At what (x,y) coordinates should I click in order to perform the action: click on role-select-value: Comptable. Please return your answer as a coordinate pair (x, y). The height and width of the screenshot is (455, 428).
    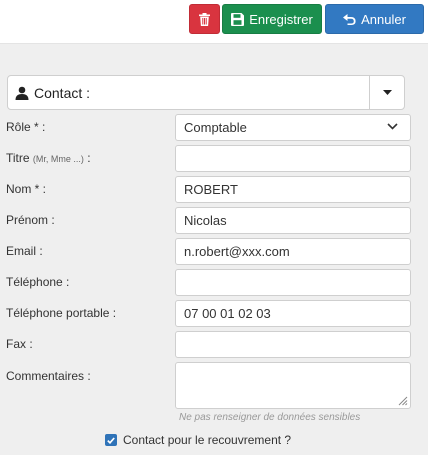
    Looking at the image, I should click on (215, 127).